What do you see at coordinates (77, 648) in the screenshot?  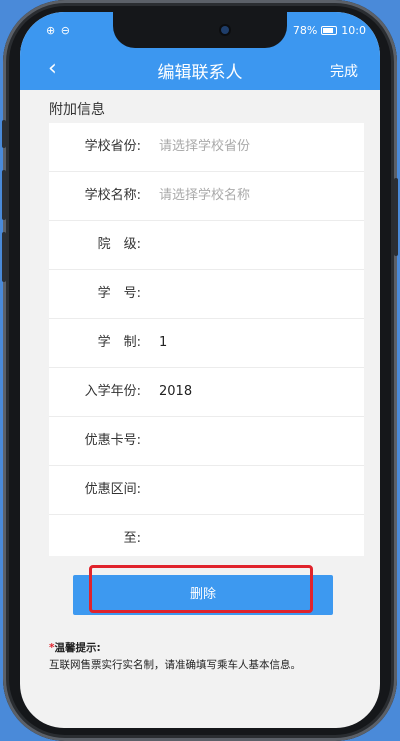 I see `tips-title-text: 温馨提示:` at bounding box center [77, 648].